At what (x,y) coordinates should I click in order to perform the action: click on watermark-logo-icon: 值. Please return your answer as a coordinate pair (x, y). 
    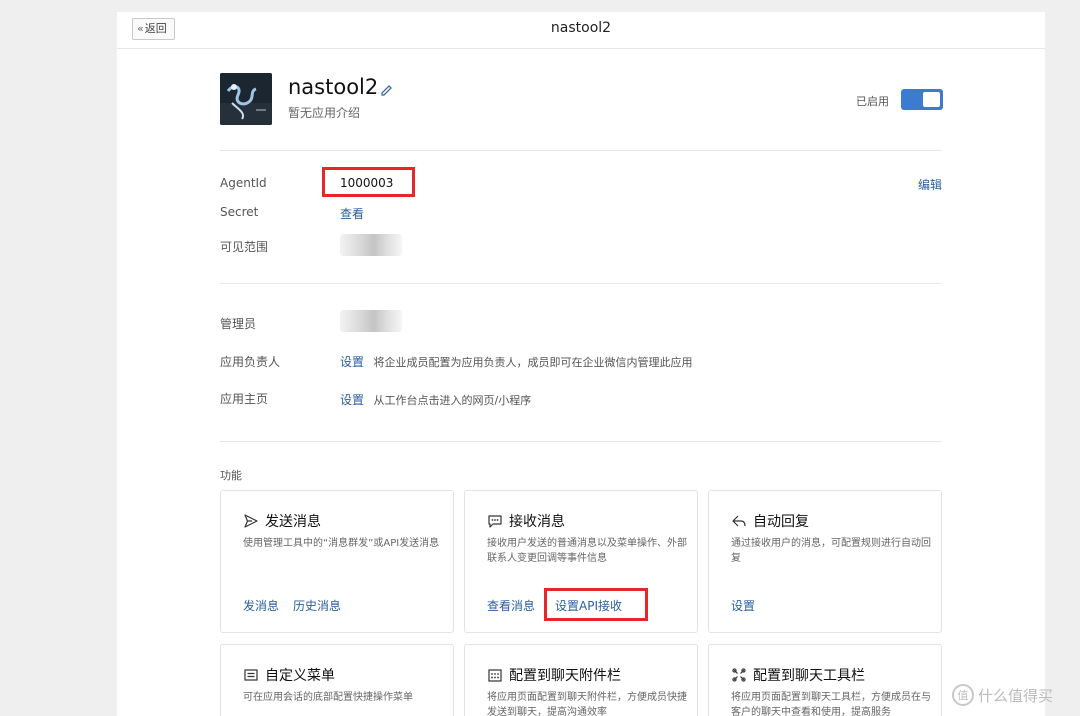
    Looking at the image, I should click on (963, 695).